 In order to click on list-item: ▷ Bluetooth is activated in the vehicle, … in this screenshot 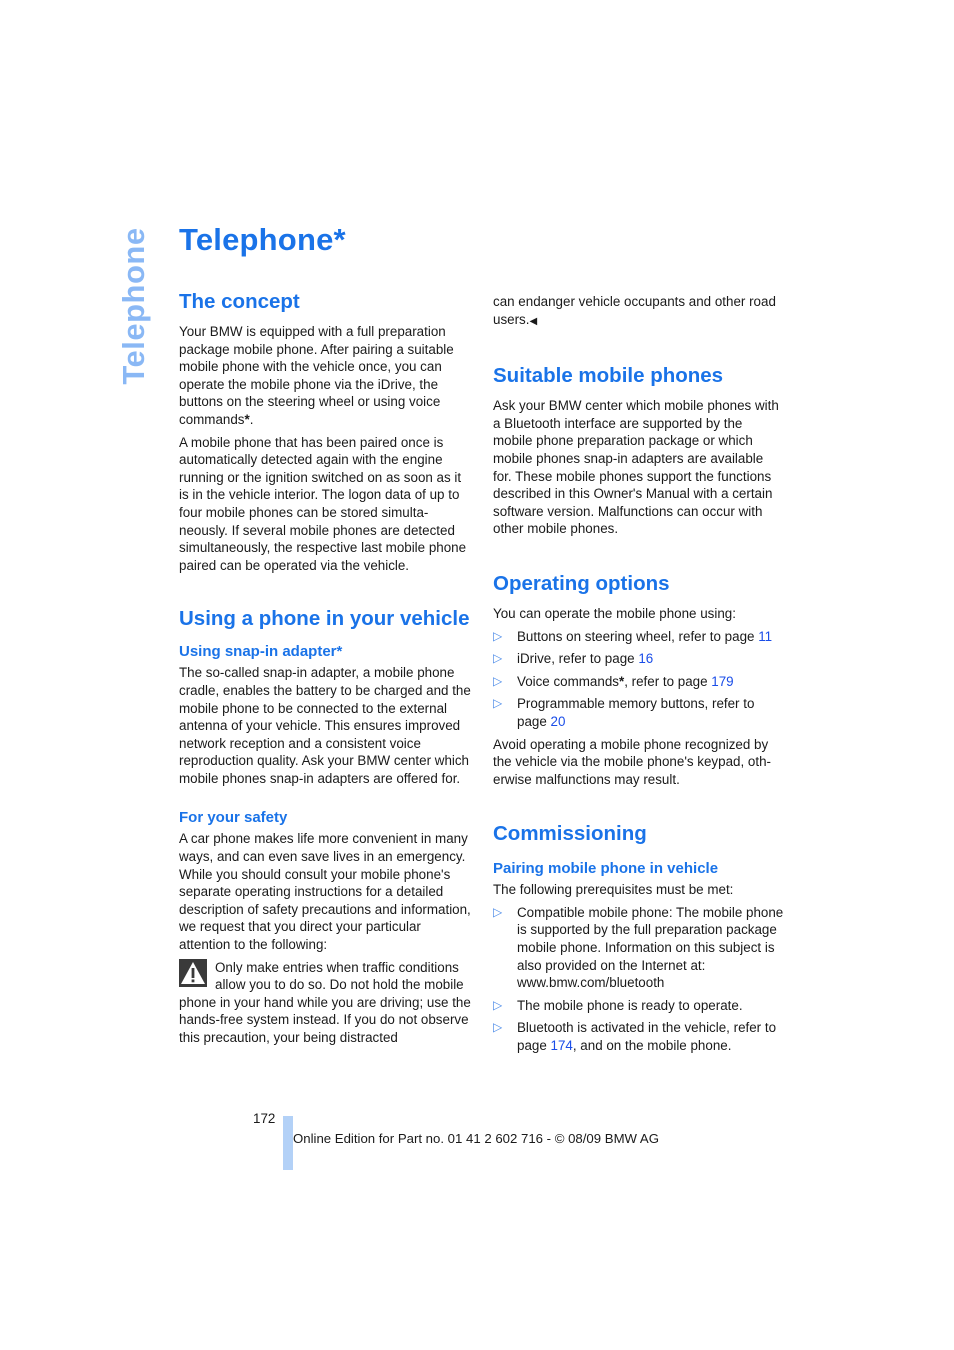, I will do `click(635, 1037)`.